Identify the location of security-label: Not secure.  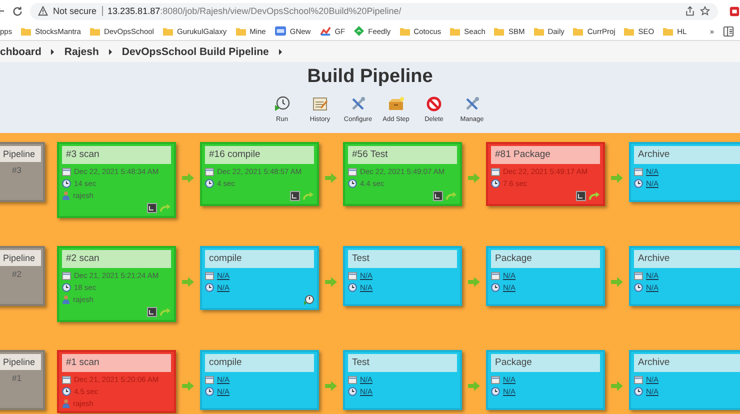
(75, 11).